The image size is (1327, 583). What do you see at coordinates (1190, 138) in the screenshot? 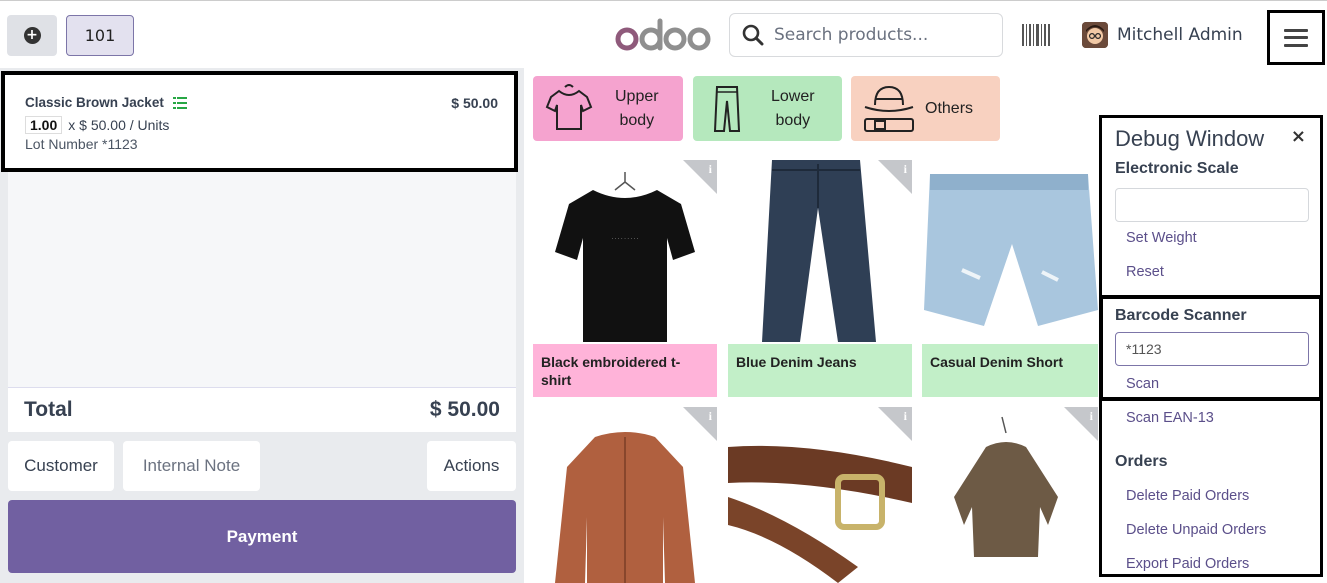
I see `debug-title: Debug Window` at bounding box center [1190, 138].